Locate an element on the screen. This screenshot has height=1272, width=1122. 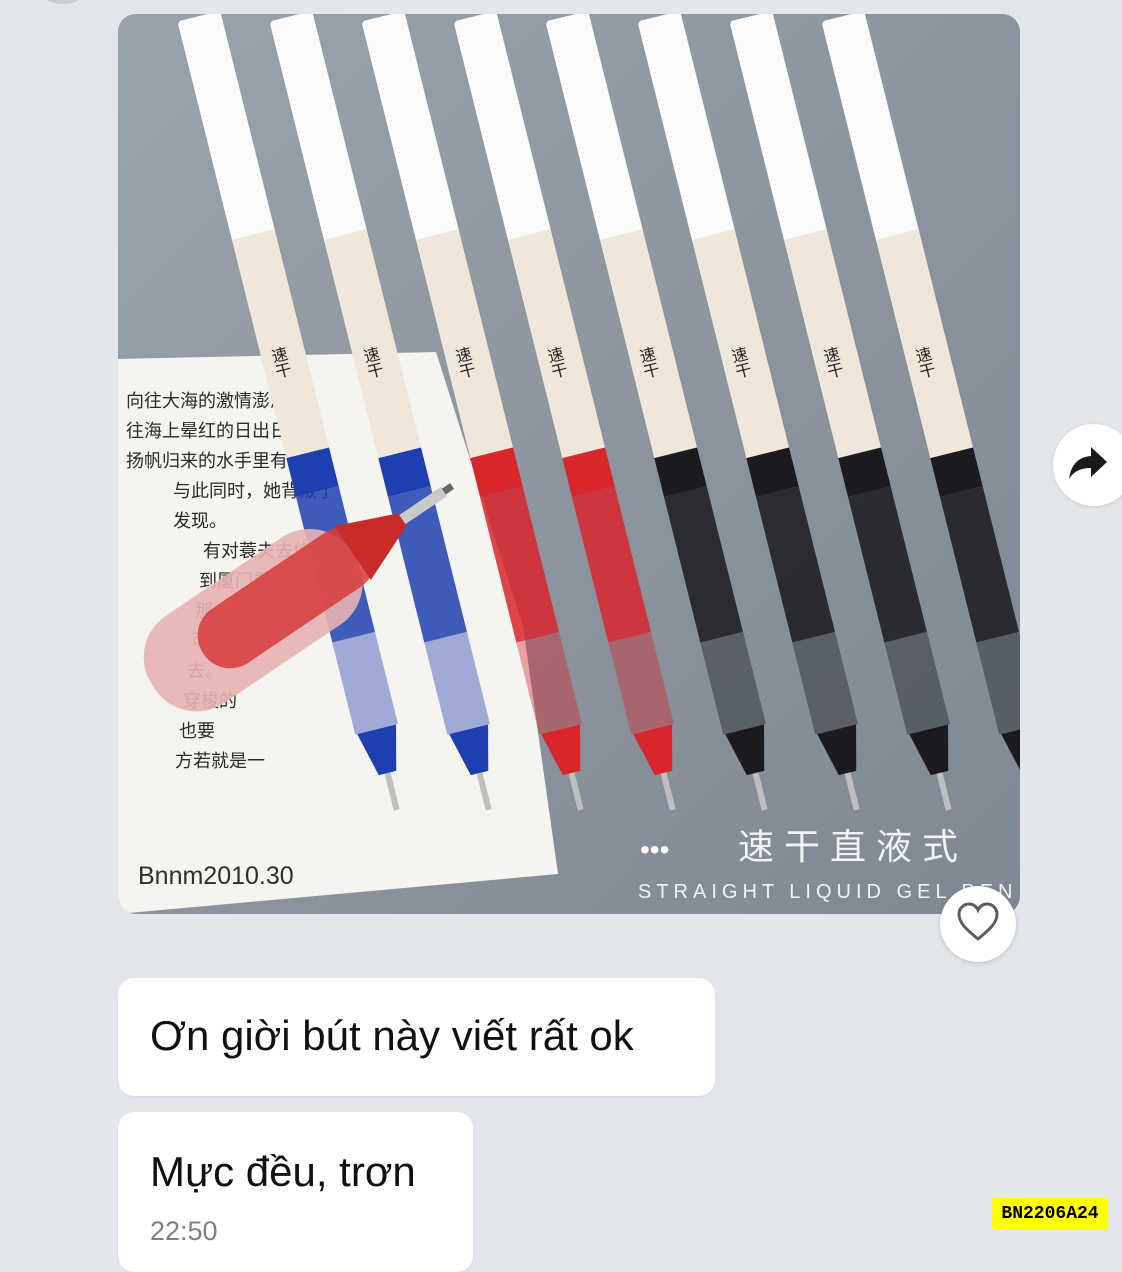
tagline-dots: ••• is located at coordinates (654, 849).